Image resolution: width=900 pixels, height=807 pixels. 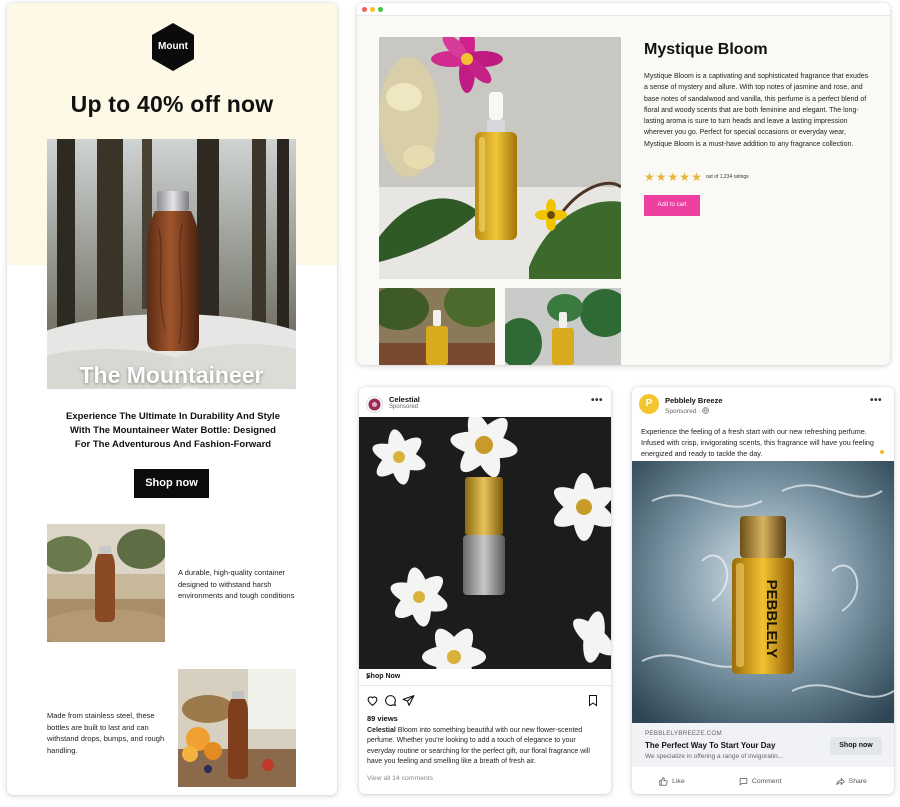 I want to click on water-bottle-hero-image: The Mountaineer, so click(x=171, y=264).